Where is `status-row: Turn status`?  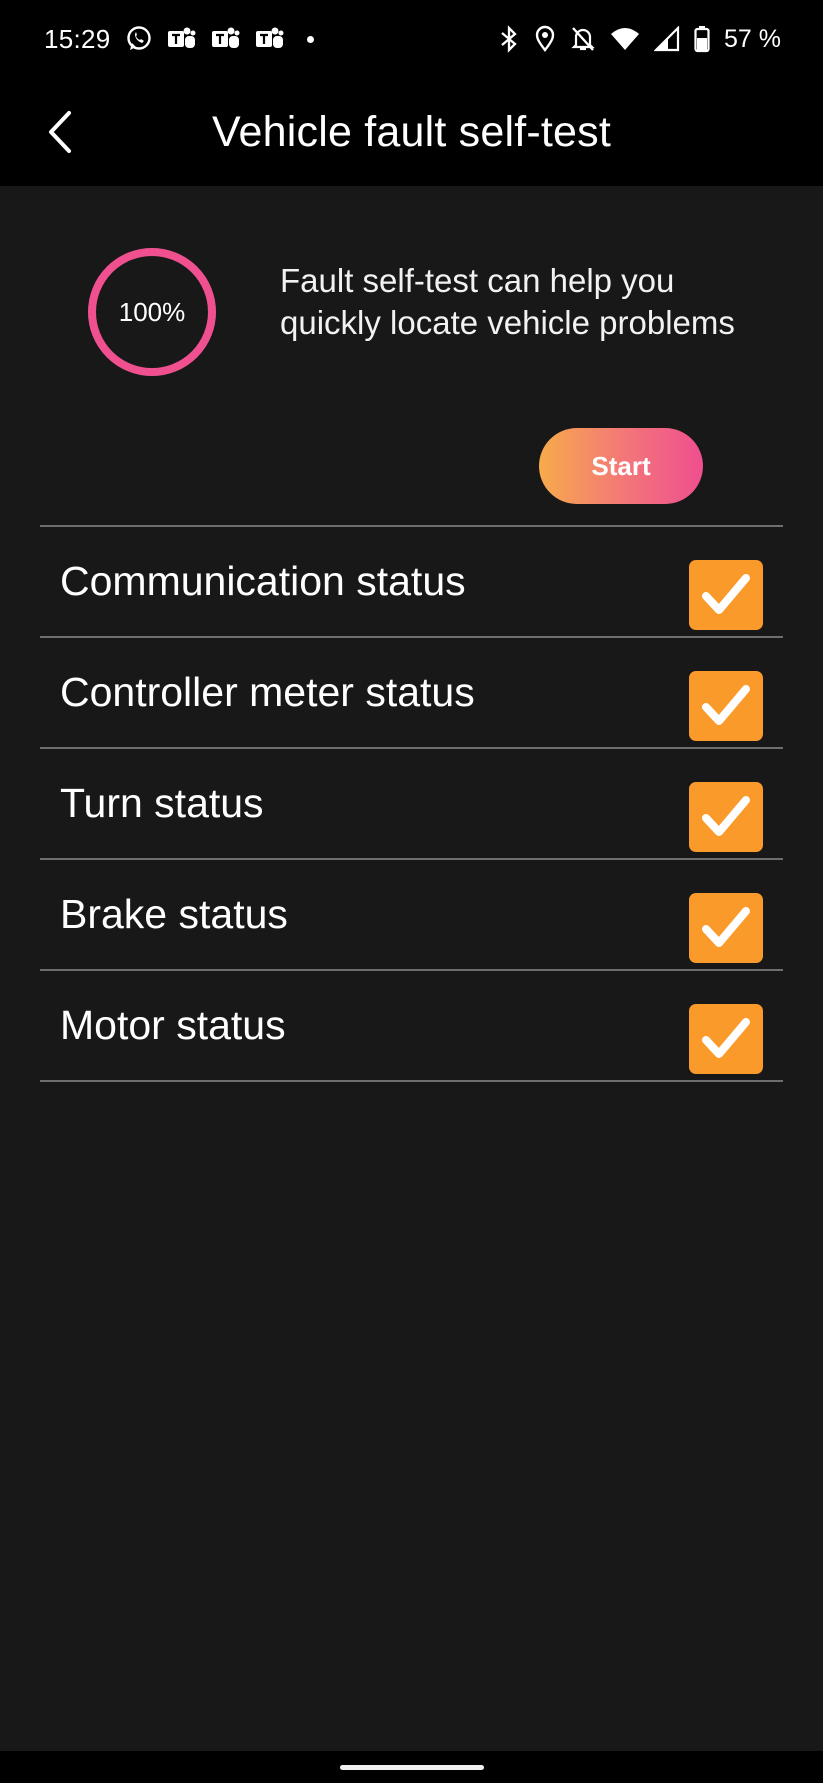
status-row: Turn status is located at coordinates (411, 804).